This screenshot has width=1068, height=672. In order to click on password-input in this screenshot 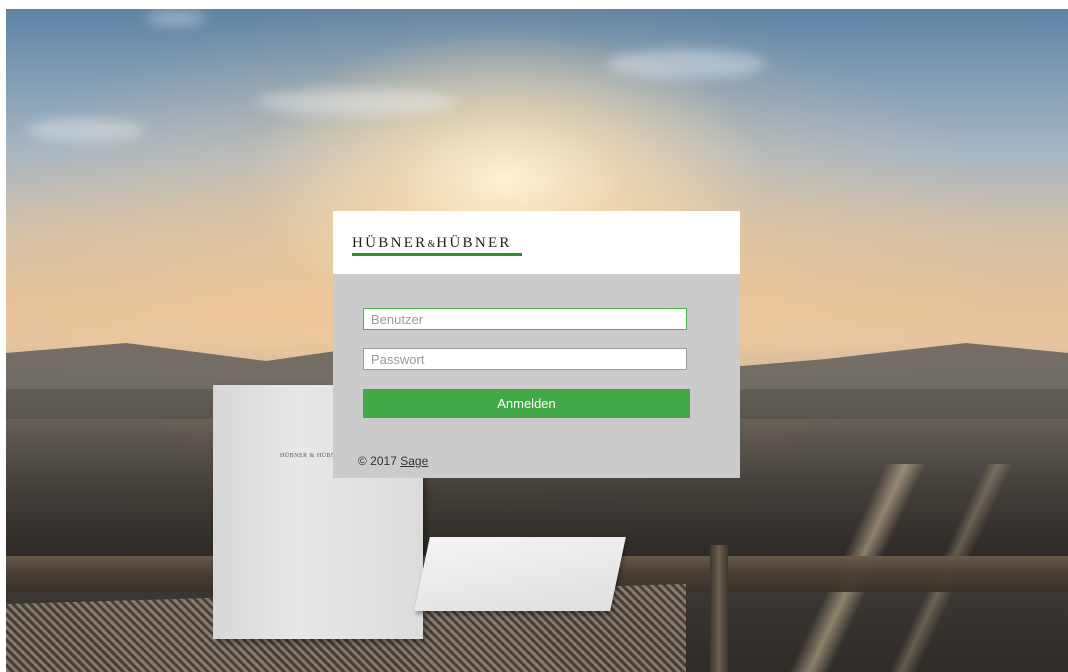, I will do `click(525, 359)`.